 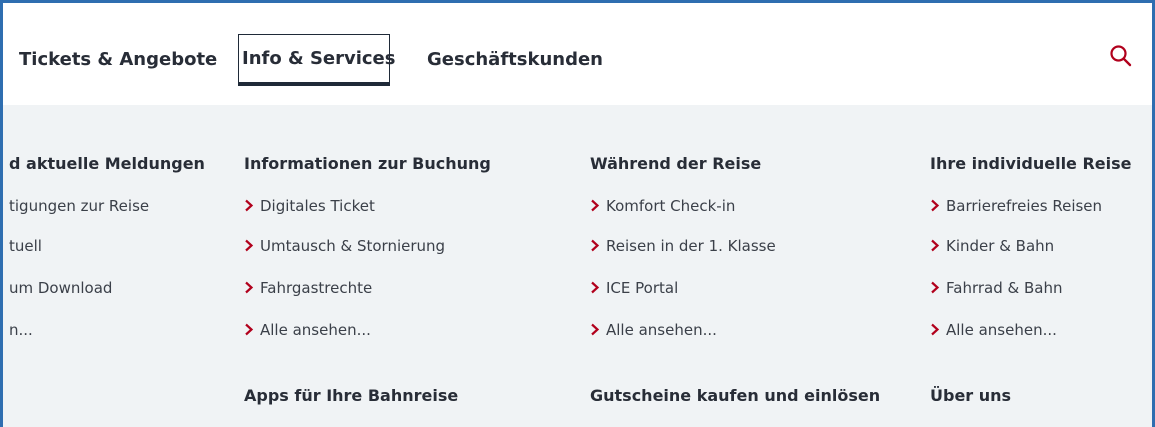 I want to click on nav-geschaeftskunden: Geschäftskunden, so click(x=515, y=59).